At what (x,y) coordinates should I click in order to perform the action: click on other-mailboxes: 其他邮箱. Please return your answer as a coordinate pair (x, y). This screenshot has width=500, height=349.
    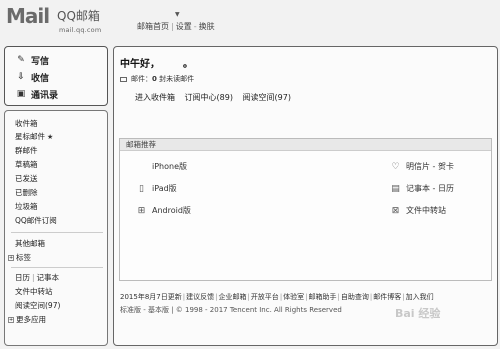
    Looking at the image, I should click on (30, 243).